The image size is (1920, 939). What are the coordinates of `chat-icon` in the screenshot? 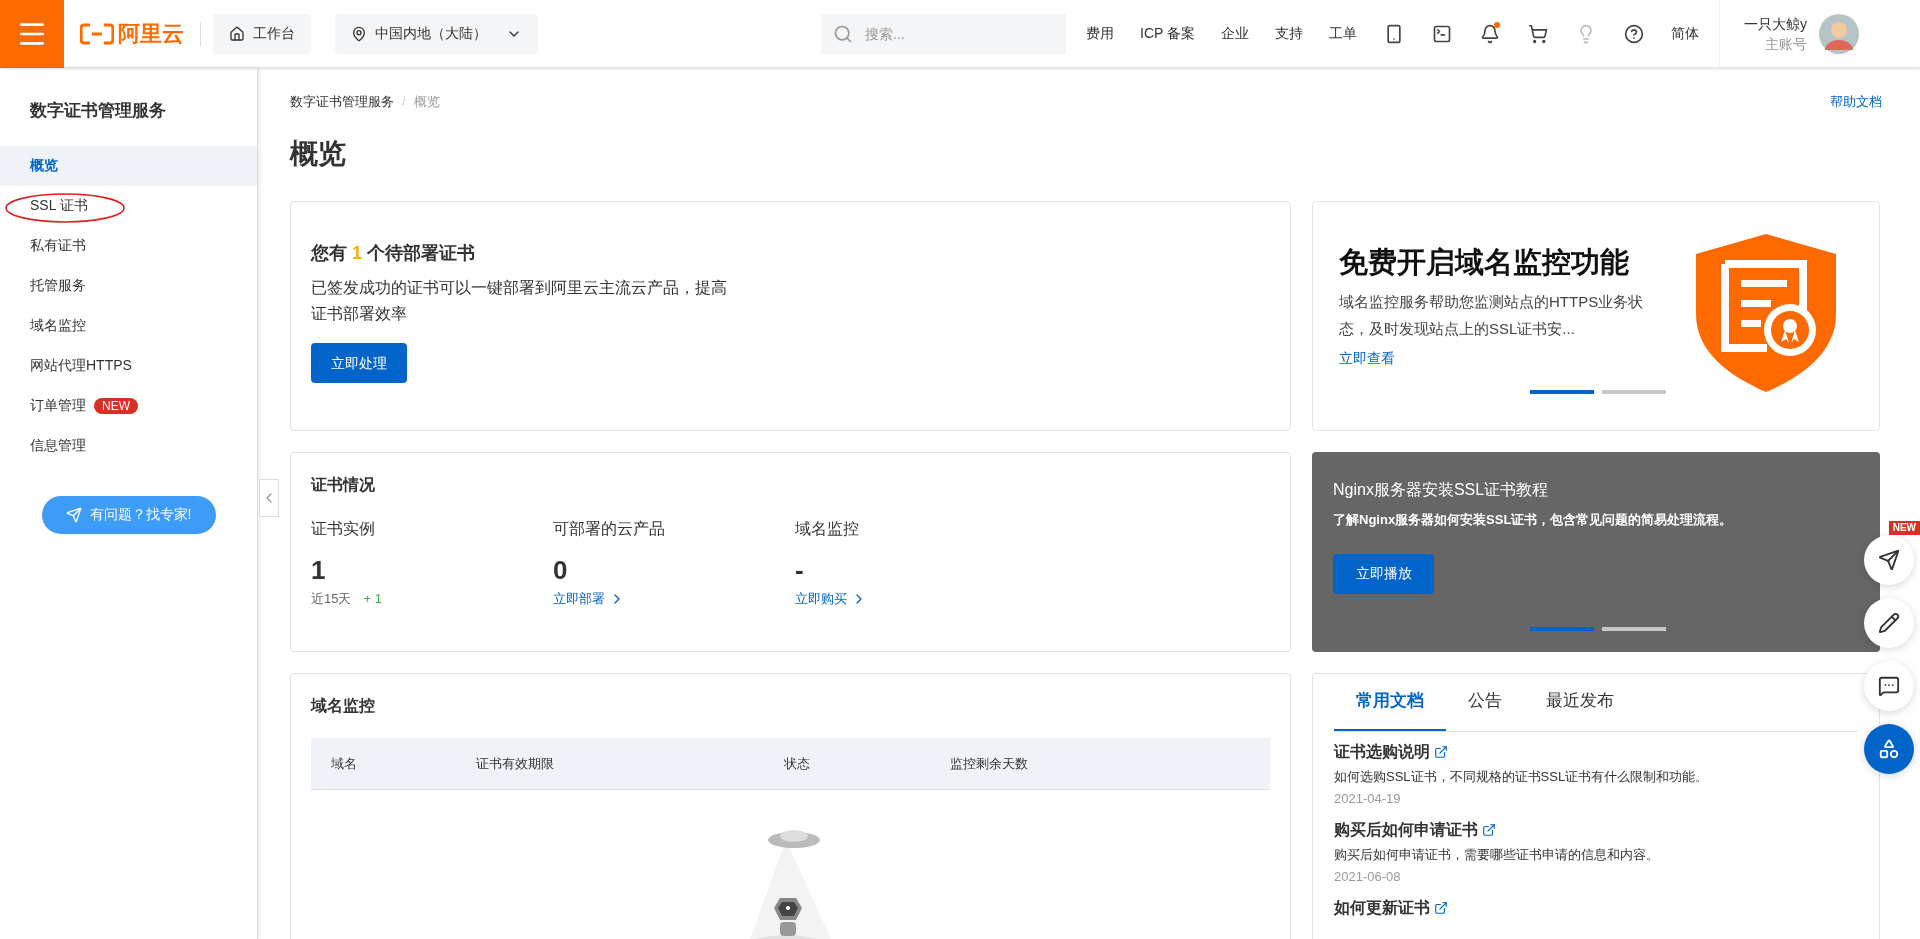 It's located at (1889, 686).